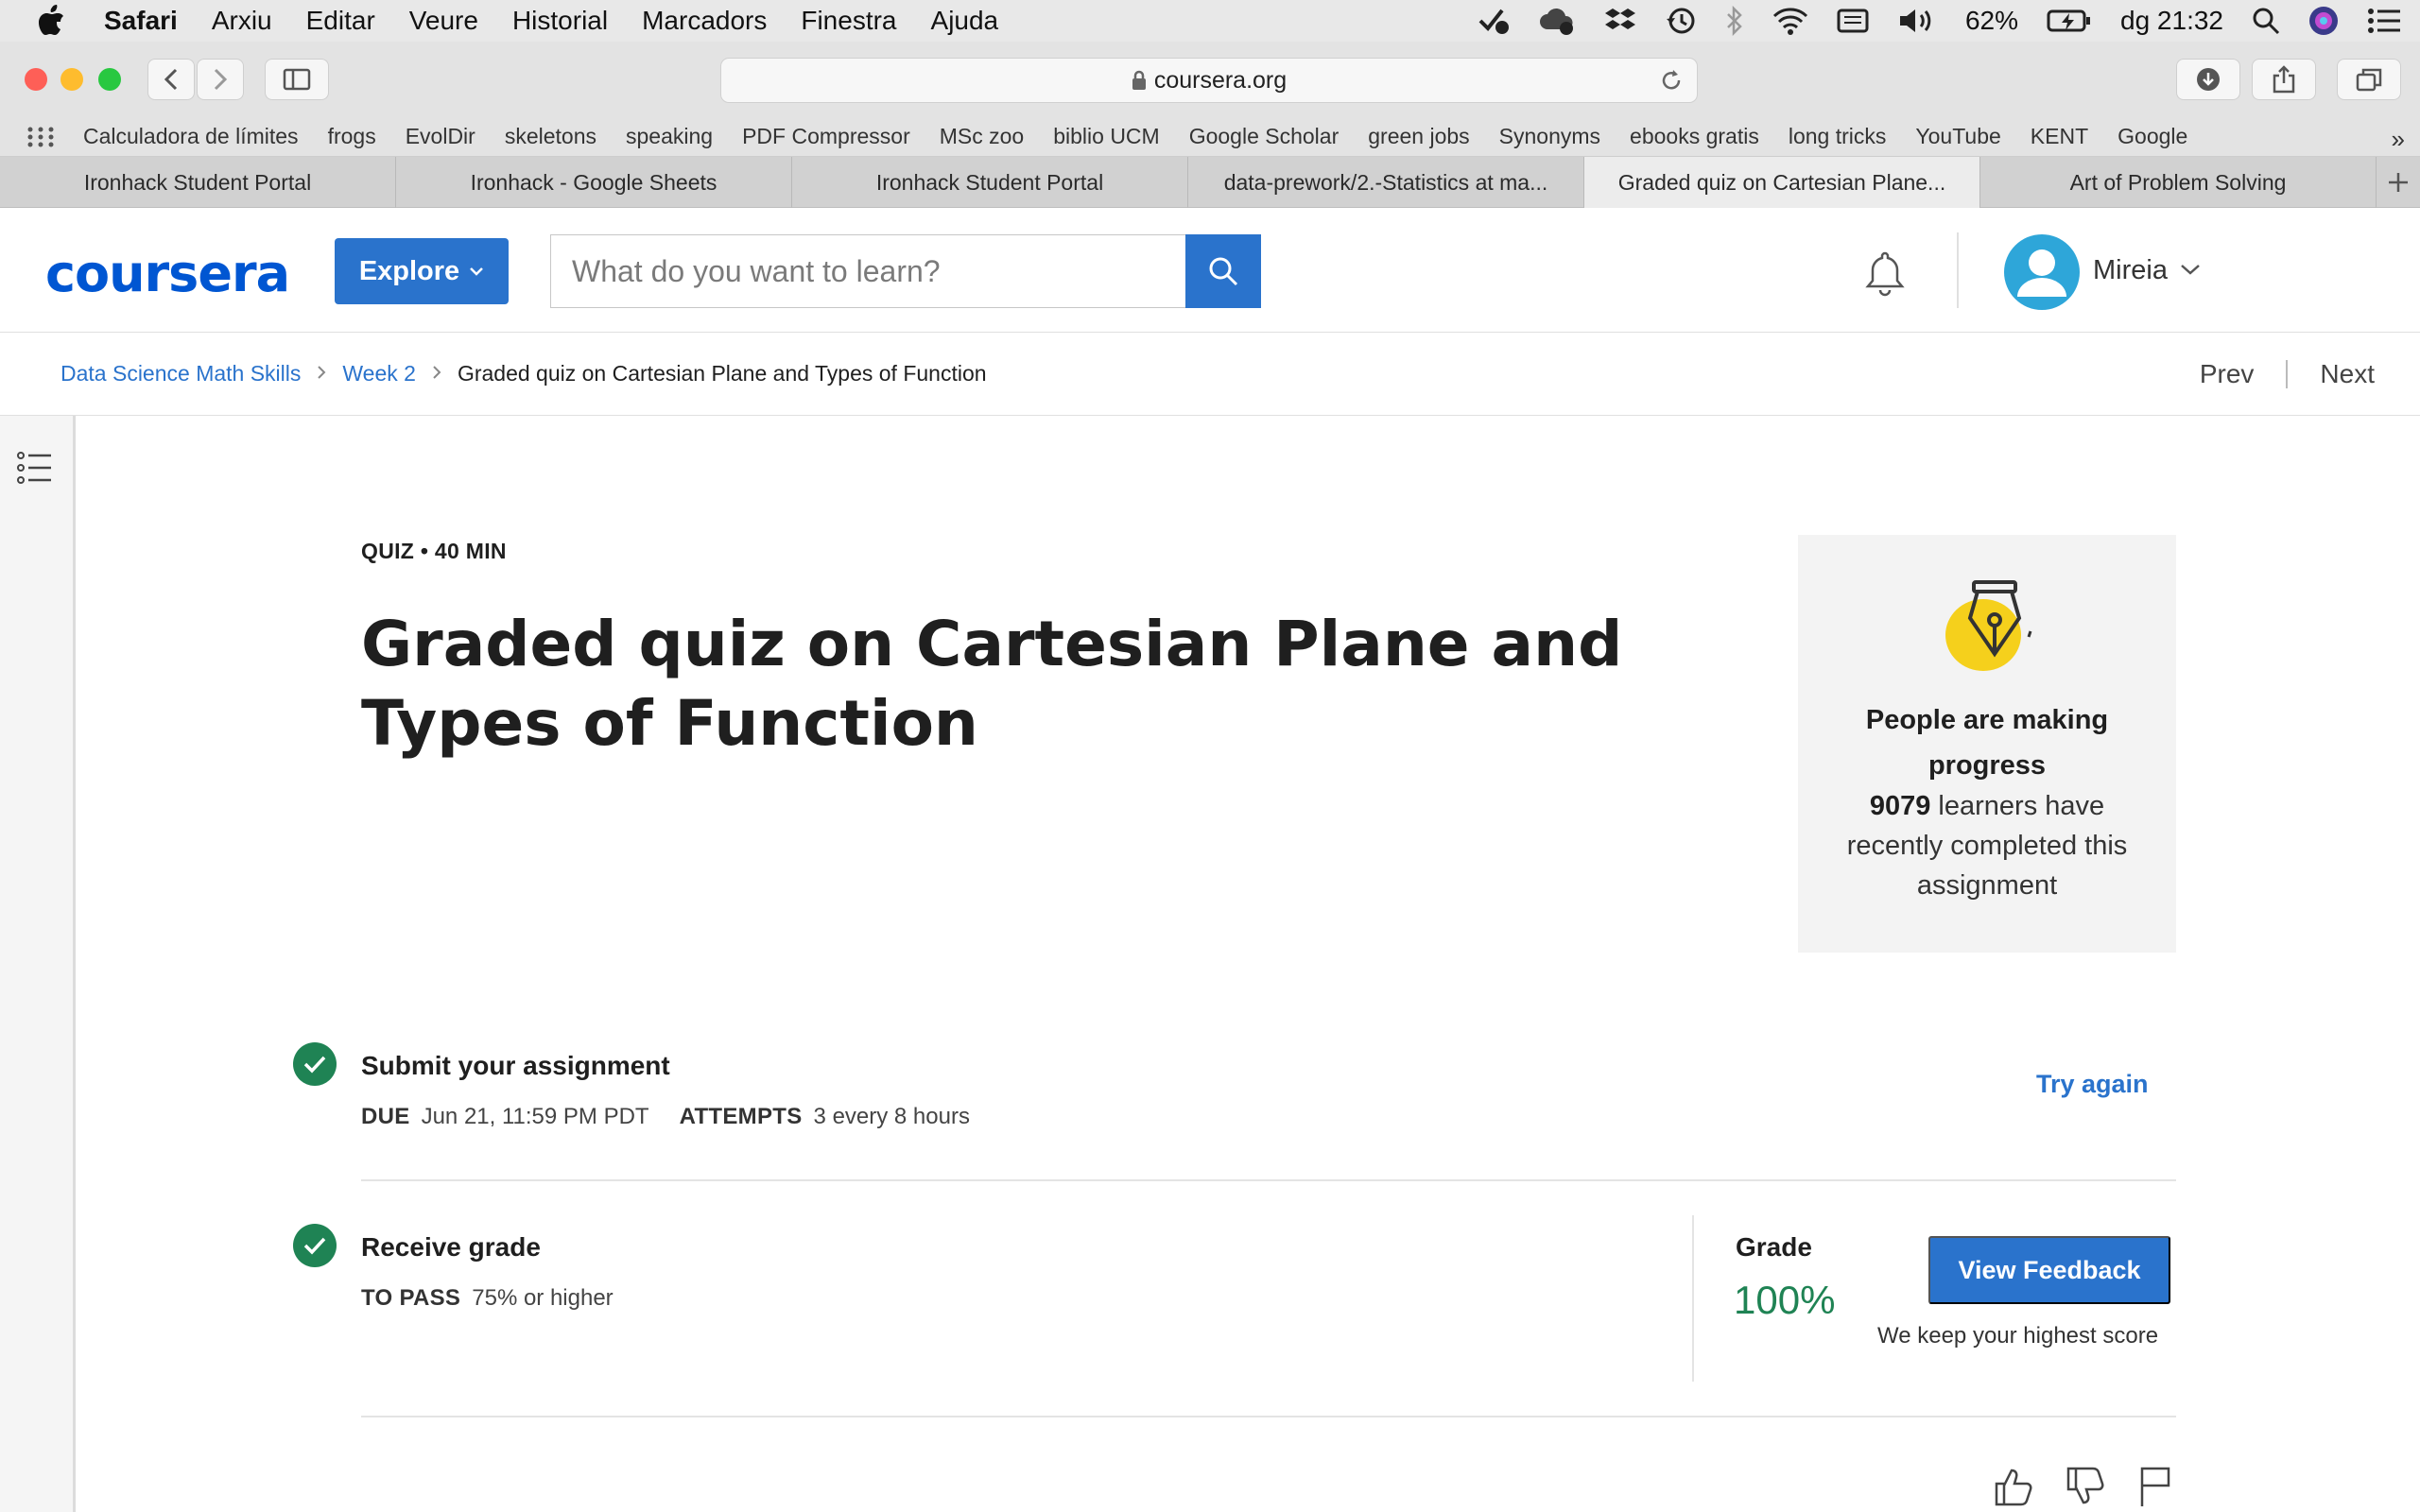 Image resolution: width=2420 pixels, height=1512 pixels. Describe the element at coordinates (2323, 21) in the screenshot. I see `siri-icon` at that location.